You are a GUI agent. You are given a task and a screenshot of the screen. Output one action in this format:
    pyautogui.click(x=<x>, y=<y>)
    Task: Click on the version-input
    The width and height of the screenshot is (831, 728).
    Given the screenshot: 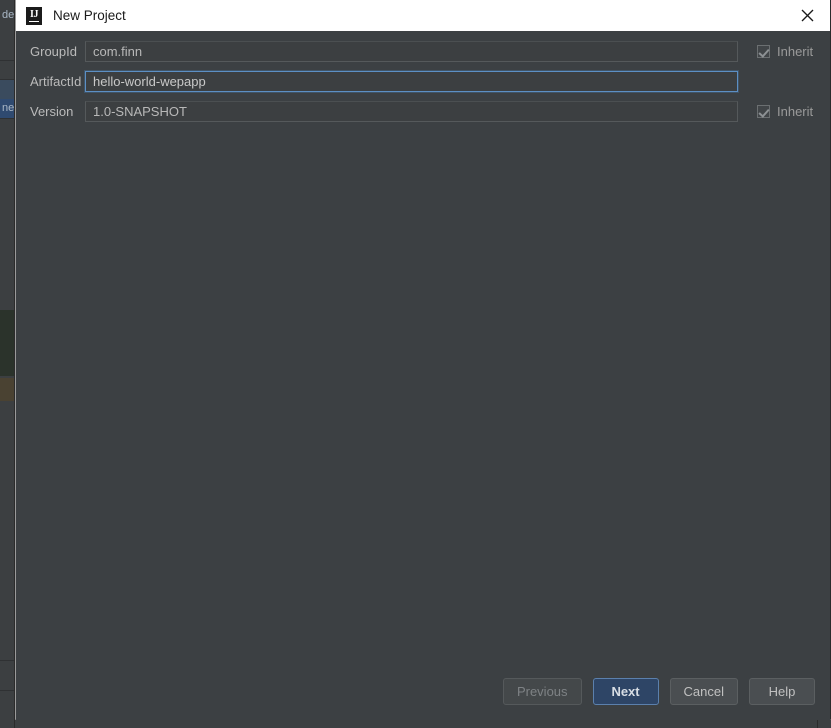 What is the action you would take?
    pyautogui.click(x=411, y=111)
    